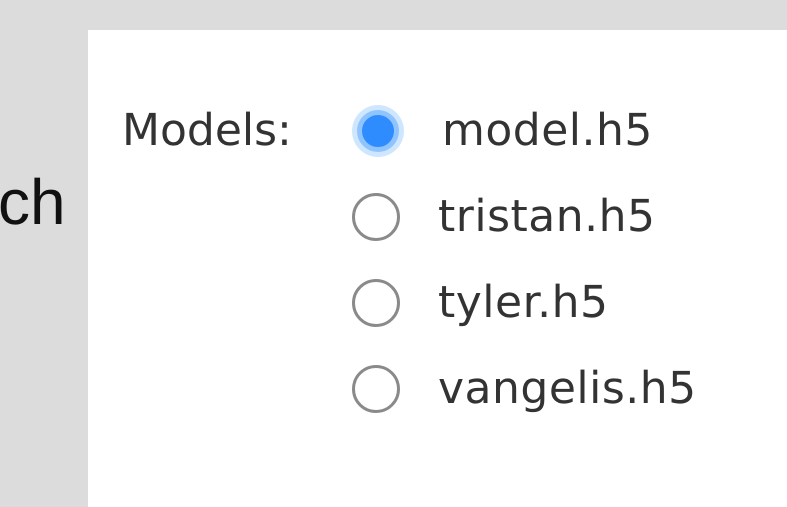 This screenshot has height=507, width=787. I want to click on model-radio-option: tristan.h5, so click(524, 217).